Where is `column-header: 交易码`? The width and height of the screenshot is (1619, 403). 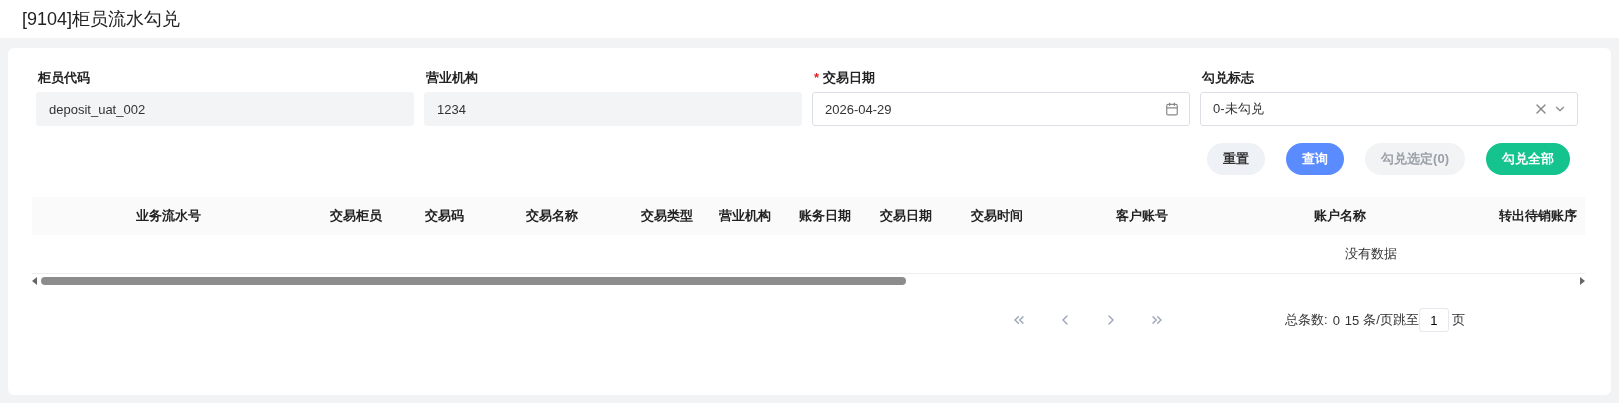
column-header: 交易码 is located at coordinates (444, 216).